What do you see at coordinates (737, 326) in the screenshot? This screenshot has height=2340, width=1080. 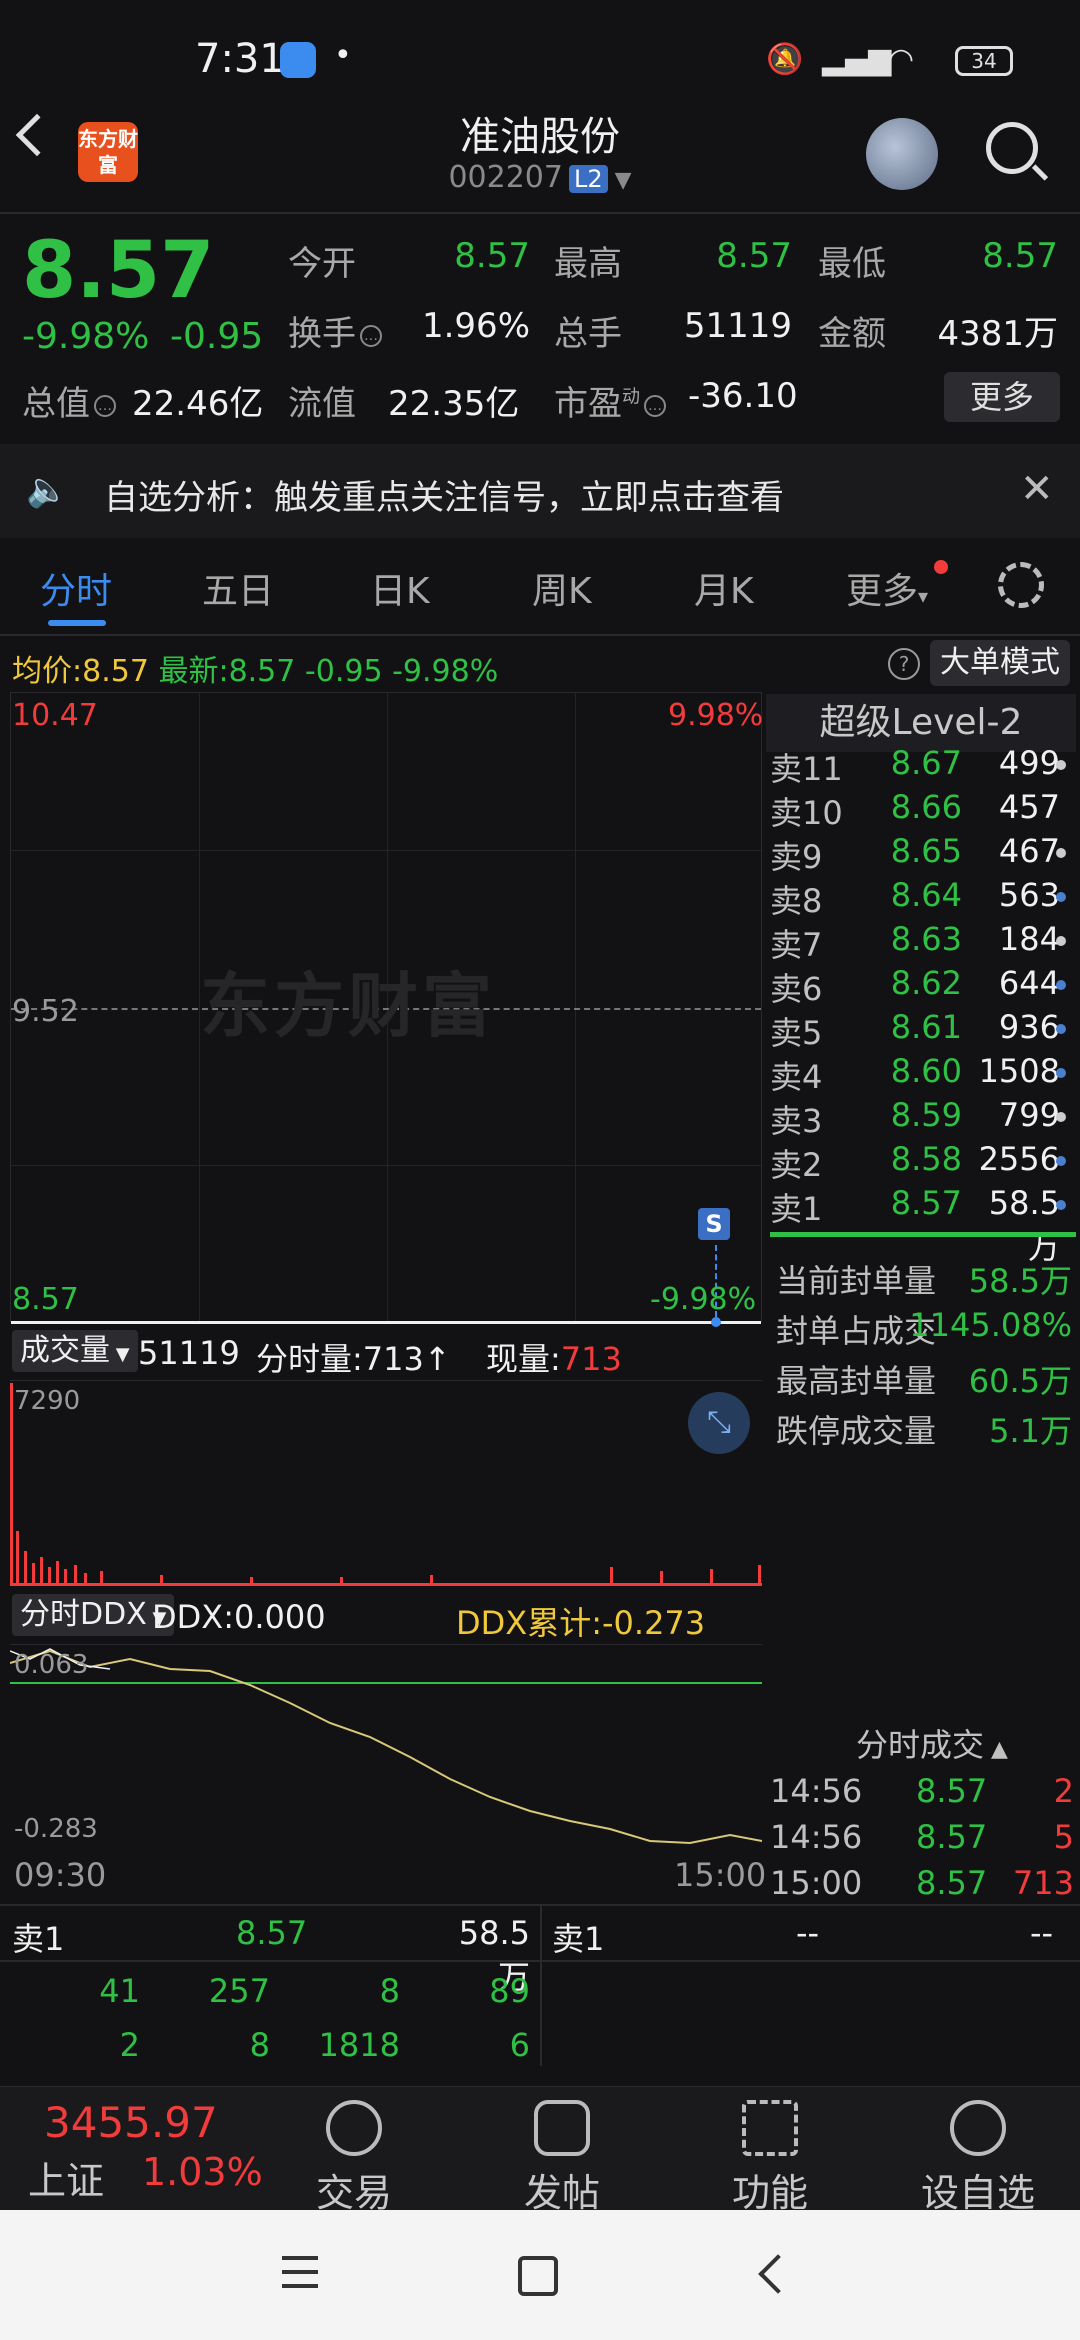 I see `volume-value: 51119` at bounding box center [737, 326].